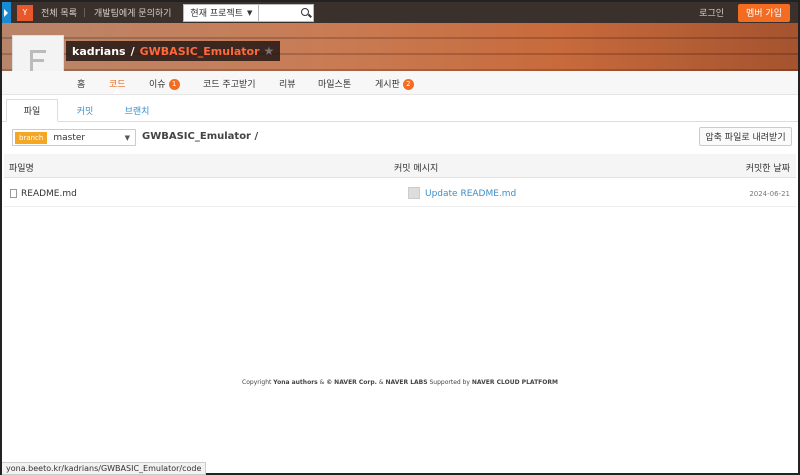  What do you see at coordinates (711, 12) in the screenshot?
I see `login-link: 로그인` at bounding box center [711, 12].